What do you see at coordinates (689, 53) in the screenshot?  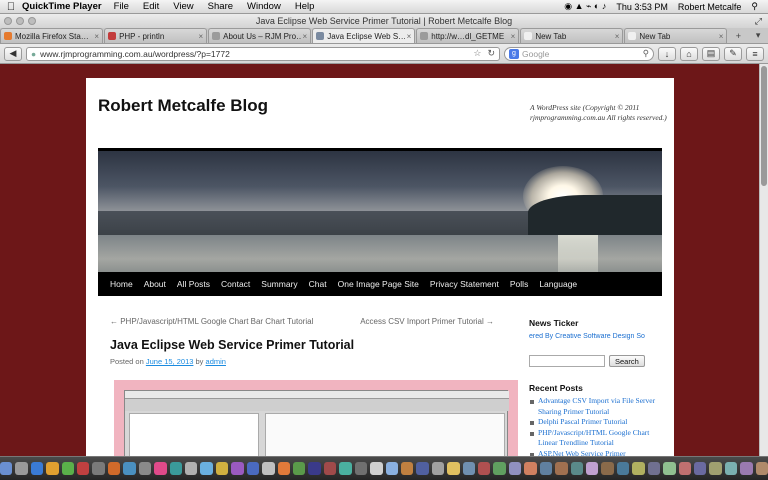 I see `home-button: ⌂` at bounding box center [689, 53].